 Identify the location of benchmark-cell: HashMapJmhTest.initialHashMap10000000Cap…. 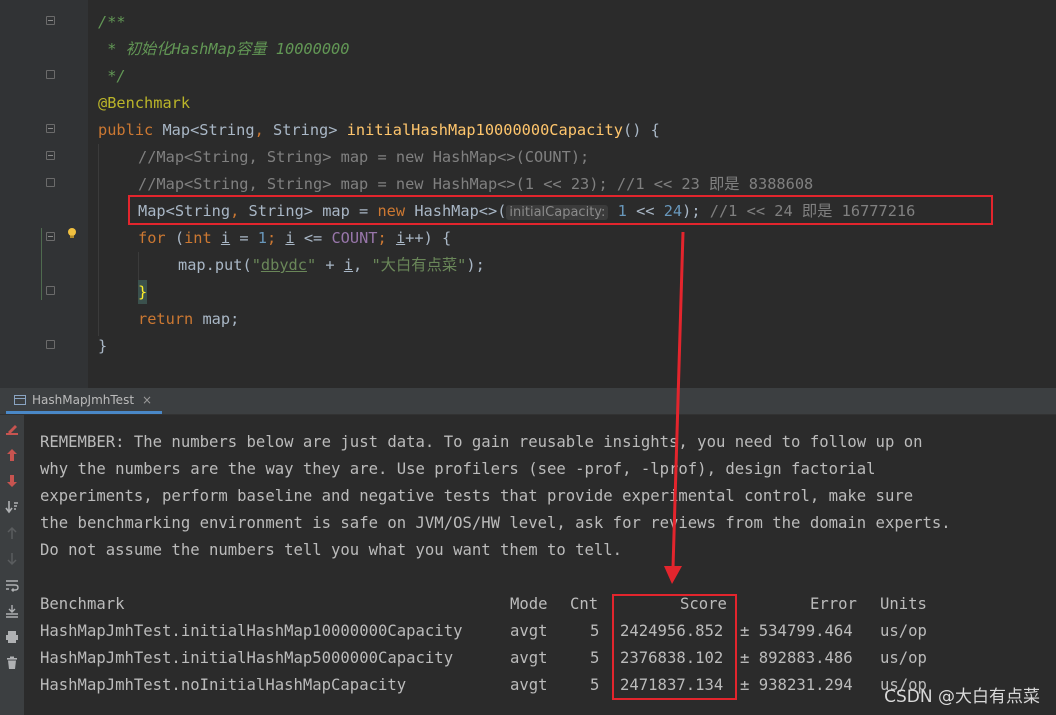
(251, 631).